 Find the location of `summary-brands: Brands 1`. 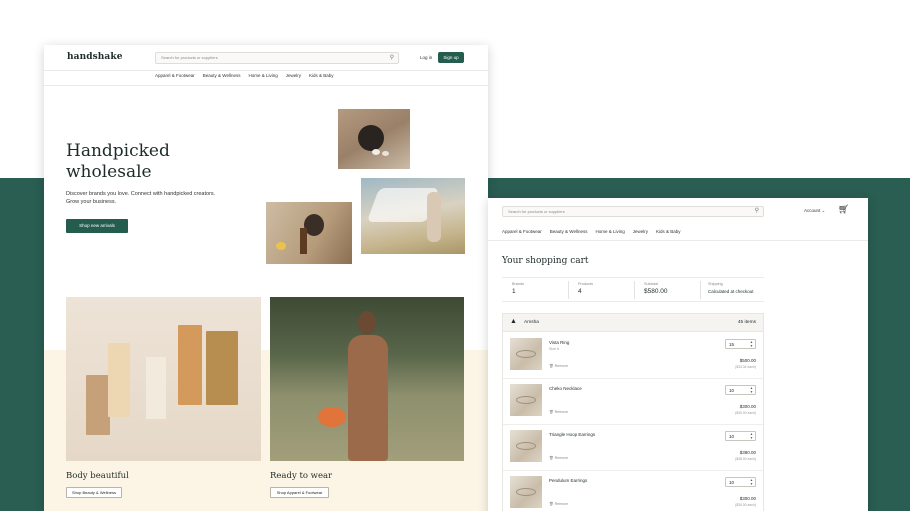

summary-brands: Brands 1 is located at coordinates (518, 288).